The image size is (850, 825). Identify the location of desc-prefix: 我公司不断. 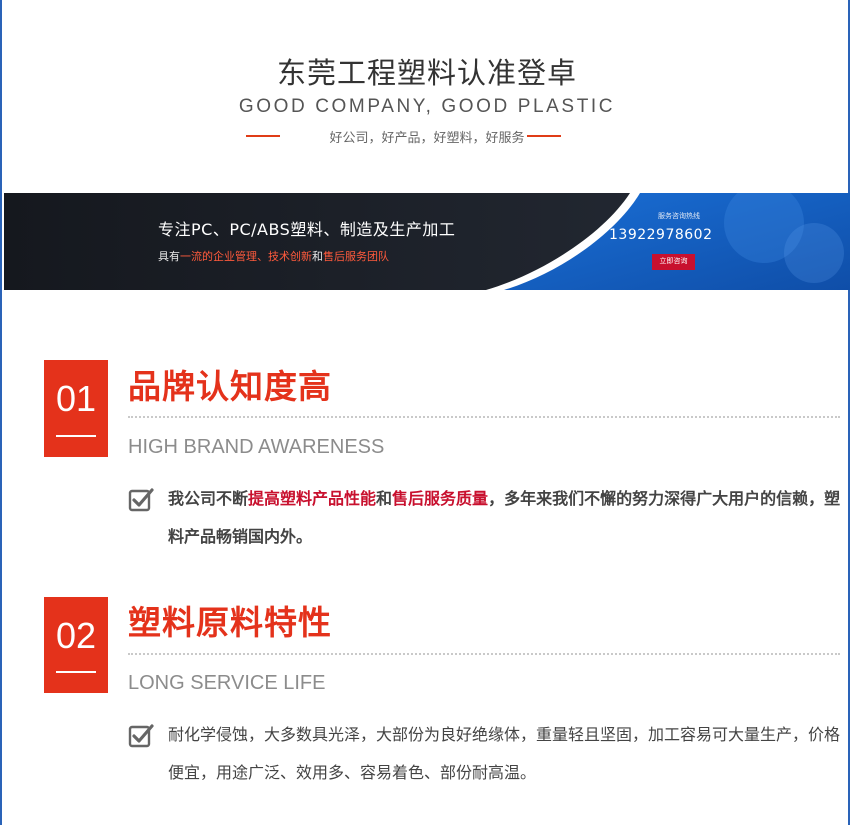
(208, 498).